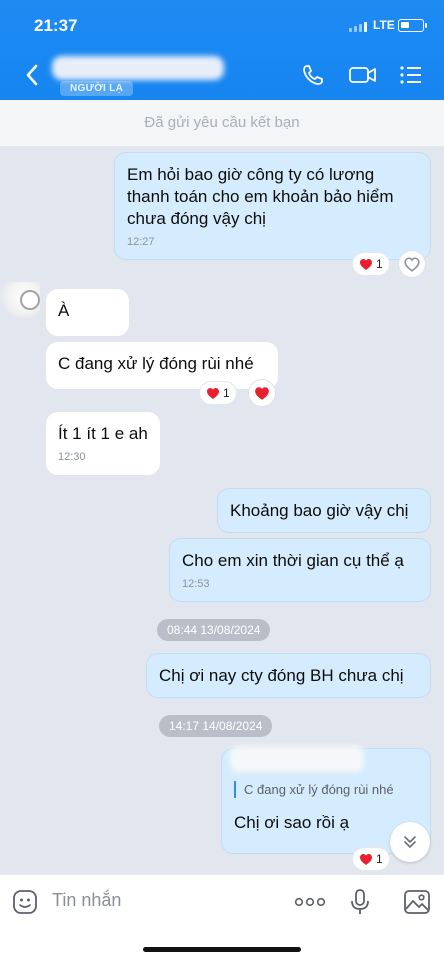 This screenshot has height=960, width=444. What do you see at coordinates (412, 25) in the screenshot?
I see `battery-icon` at bounding box center [412, 25].